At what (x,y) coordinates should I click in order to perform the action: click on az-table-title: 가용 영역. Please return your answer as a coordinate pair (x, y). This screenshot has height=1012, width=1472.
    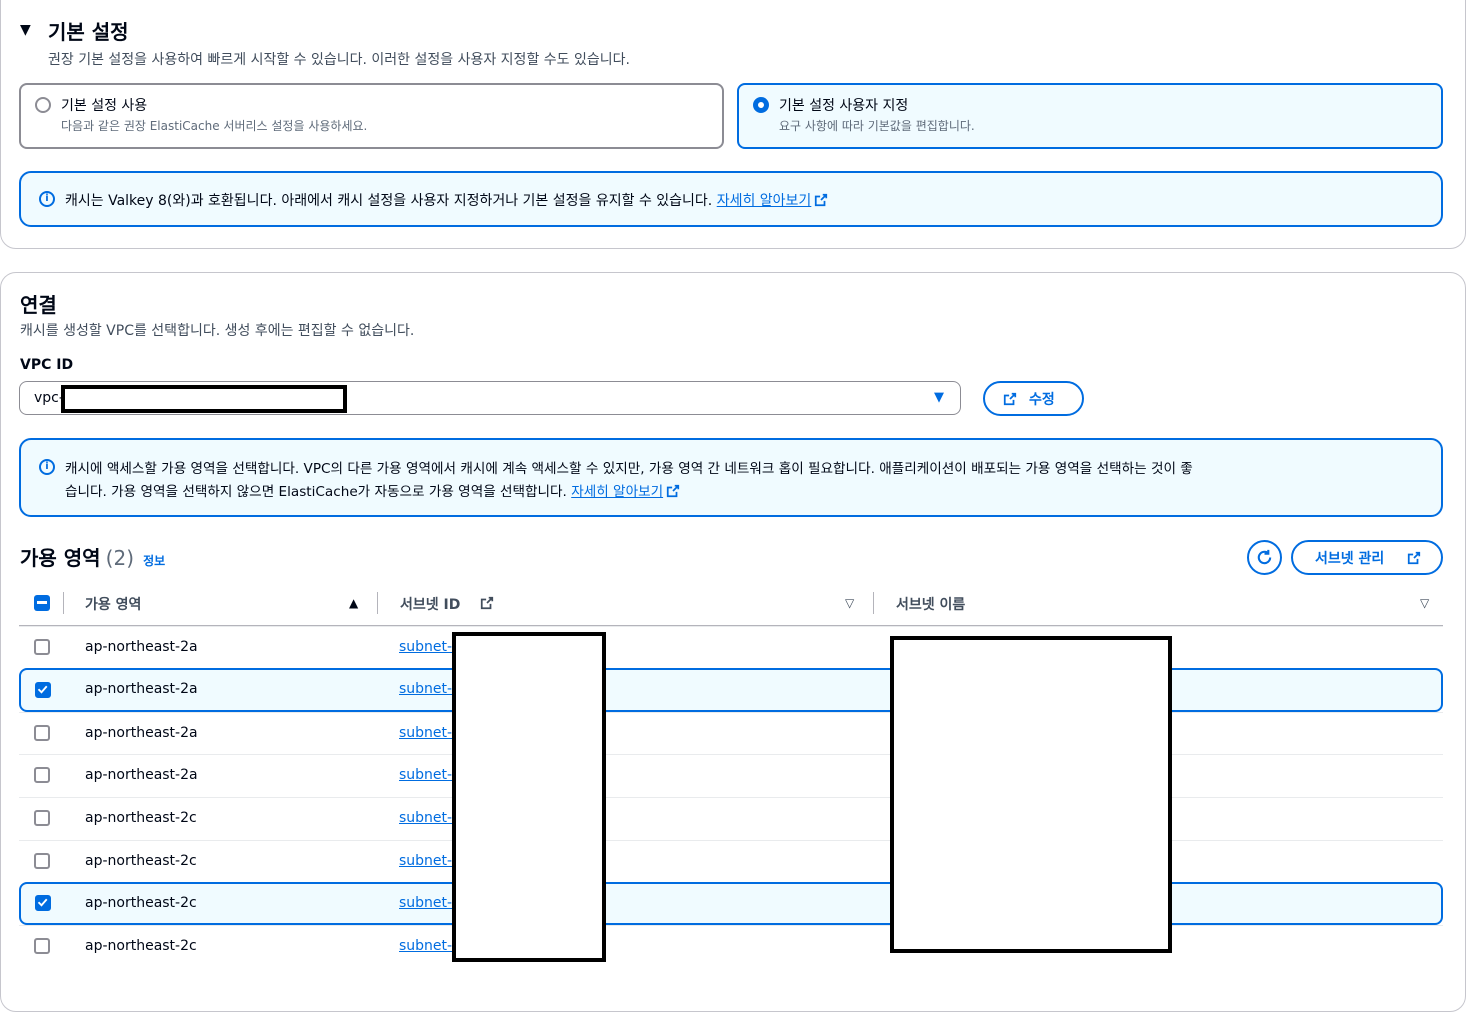
    Looking at the image, I should click on (60, 558).